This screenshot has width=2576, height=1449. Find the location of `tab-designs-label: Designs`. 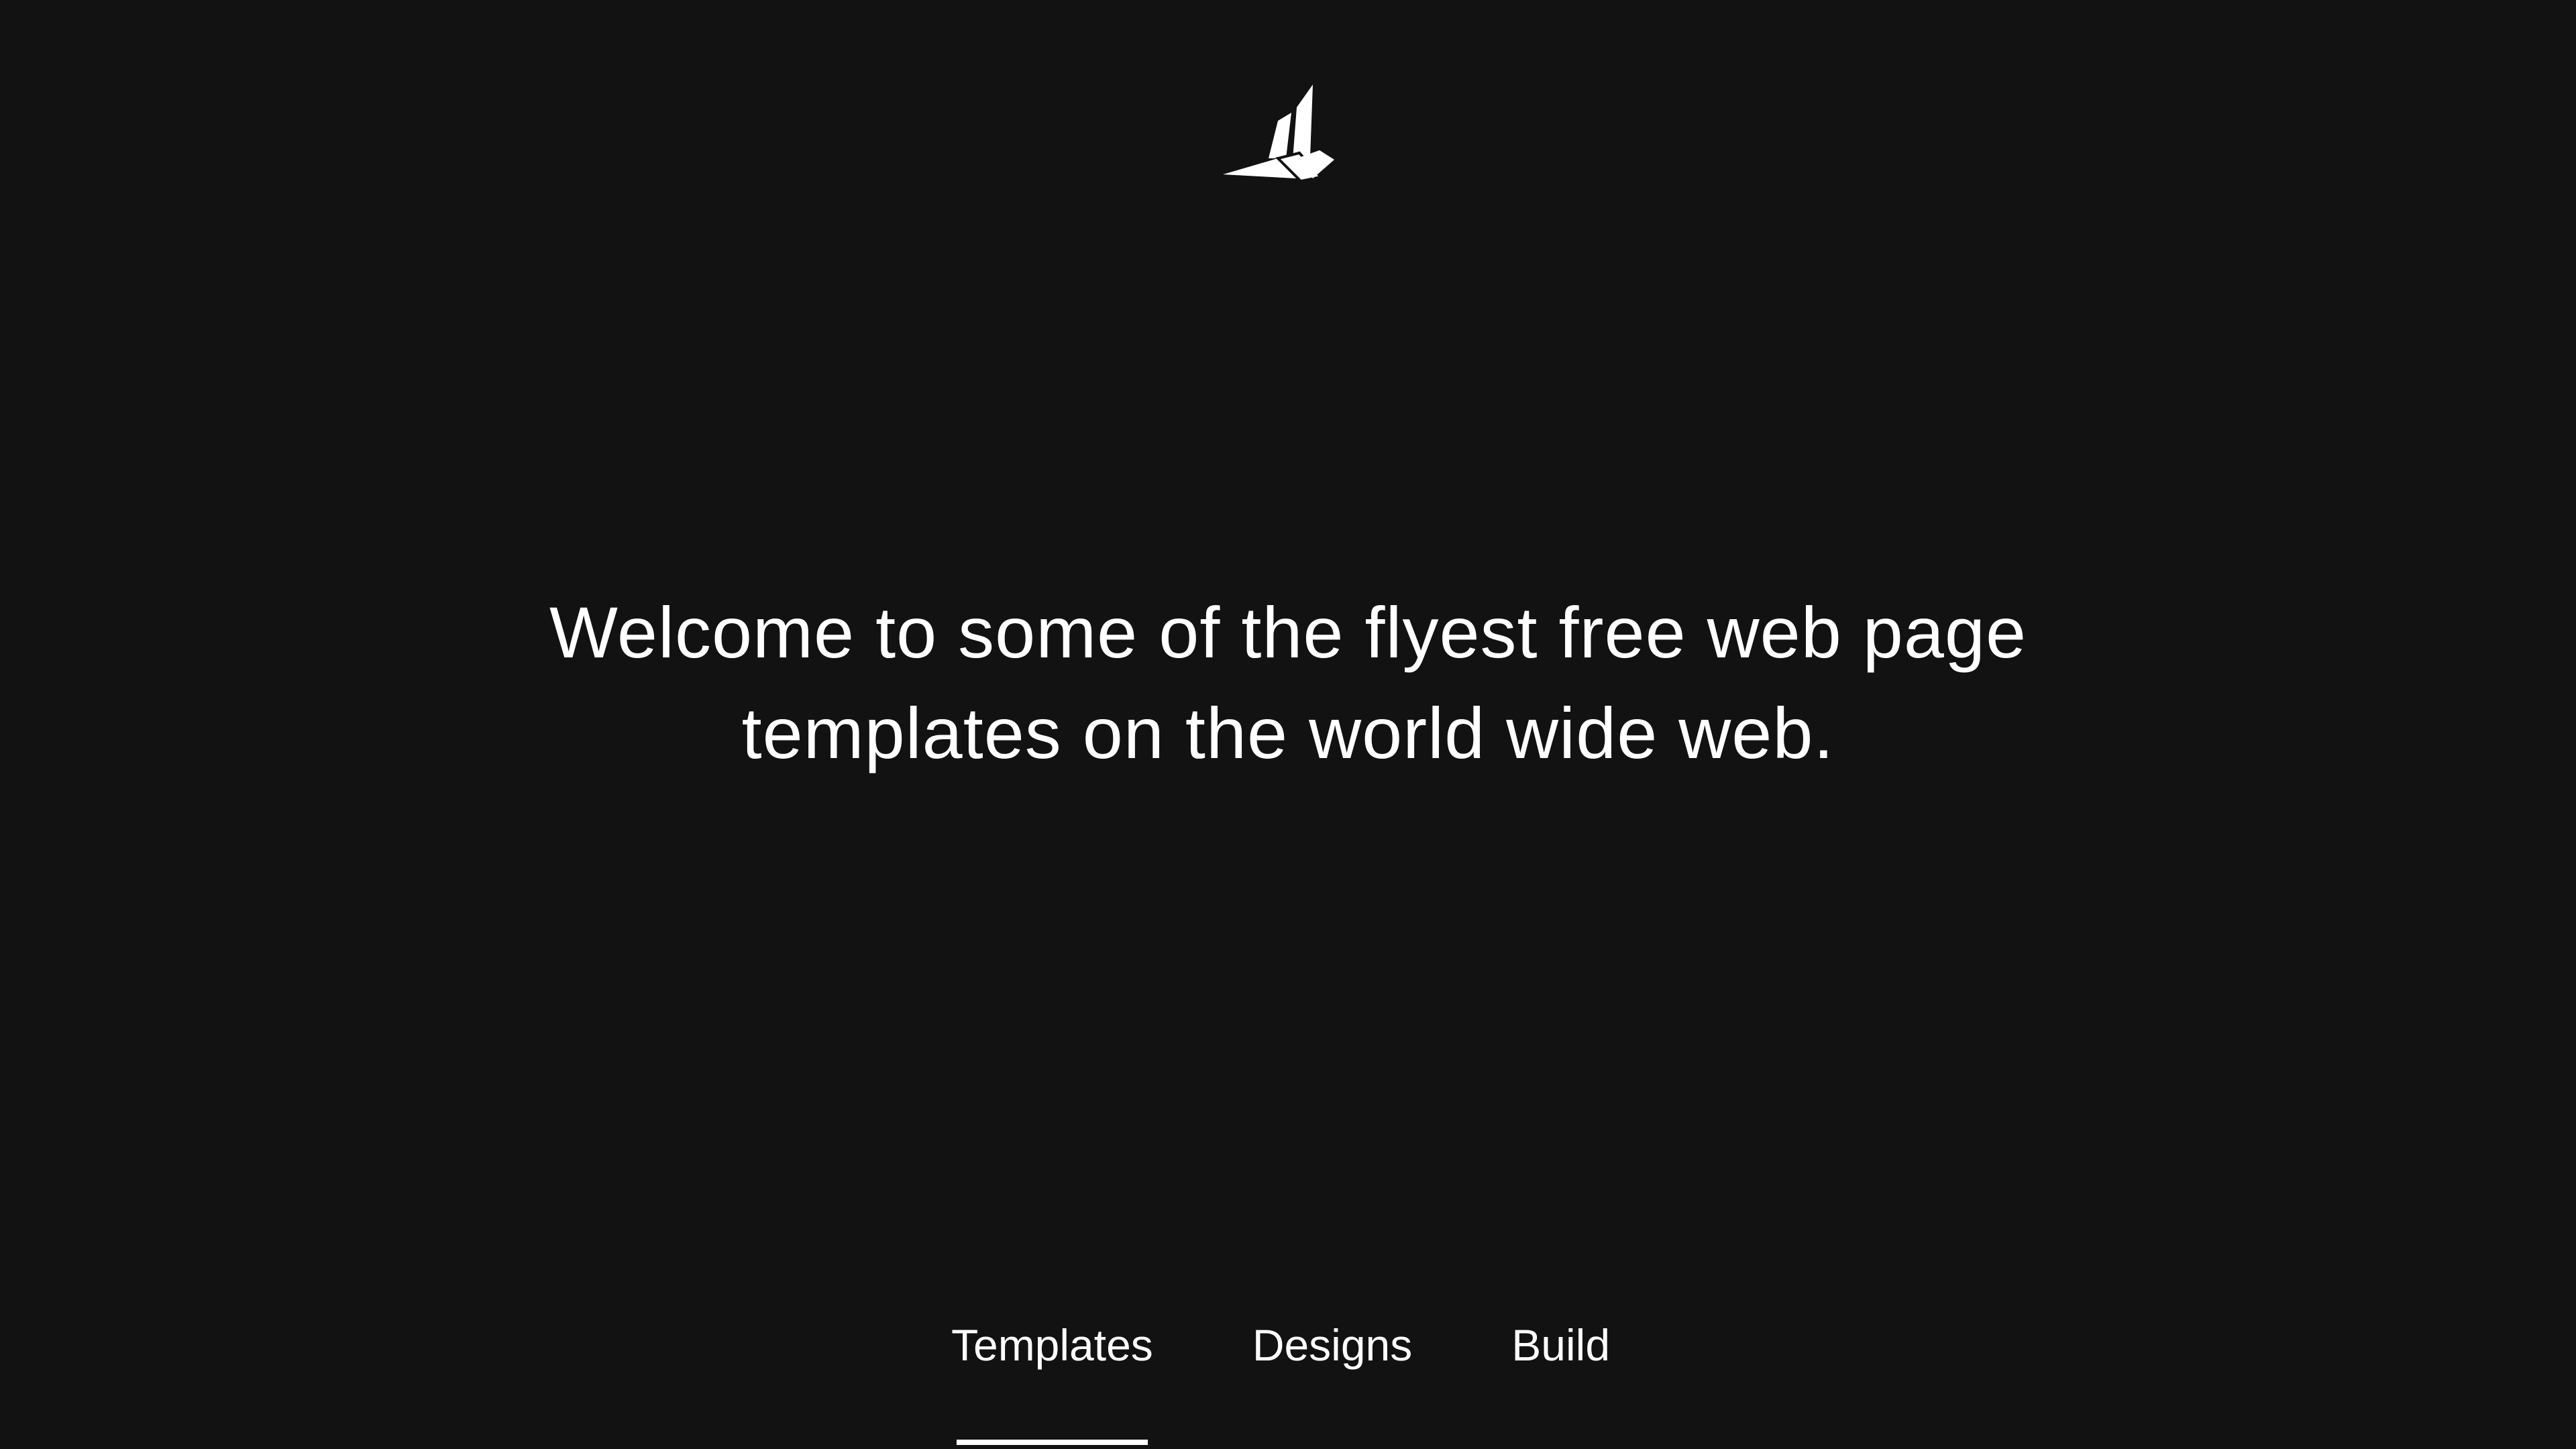

tab-designs-label: Designs is located at coordinates (1332, 1345).